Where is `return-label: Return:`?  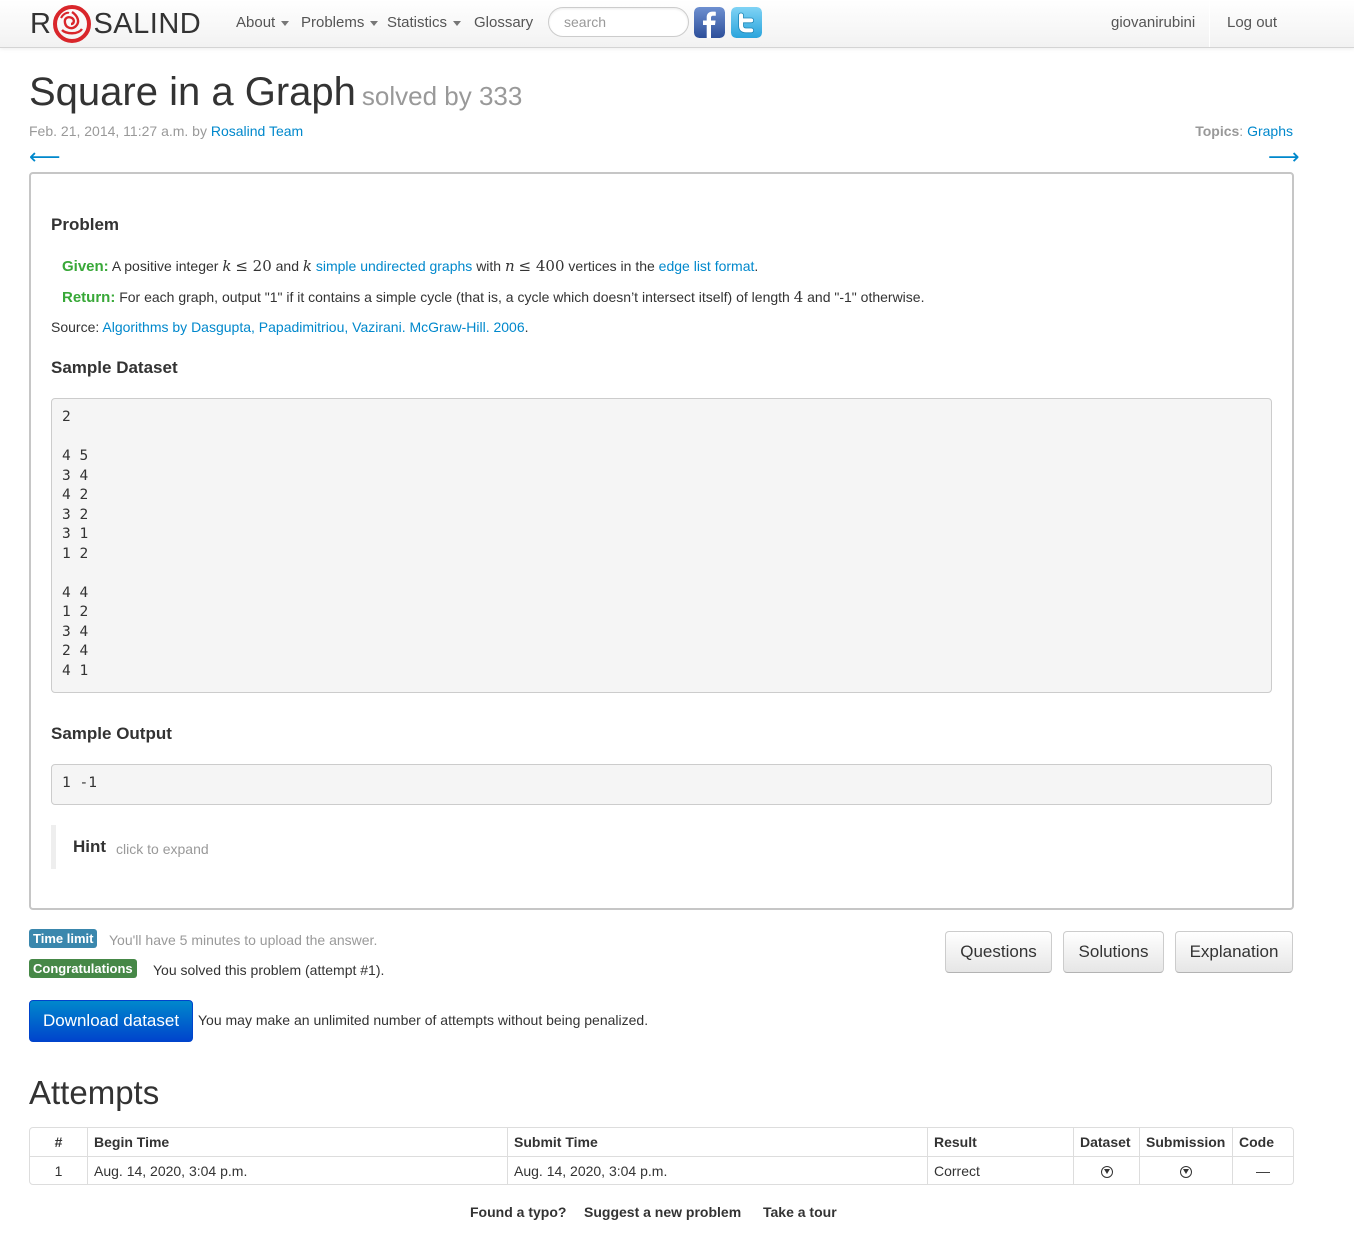 return-label: Return: is located at coordinates (89, 297).